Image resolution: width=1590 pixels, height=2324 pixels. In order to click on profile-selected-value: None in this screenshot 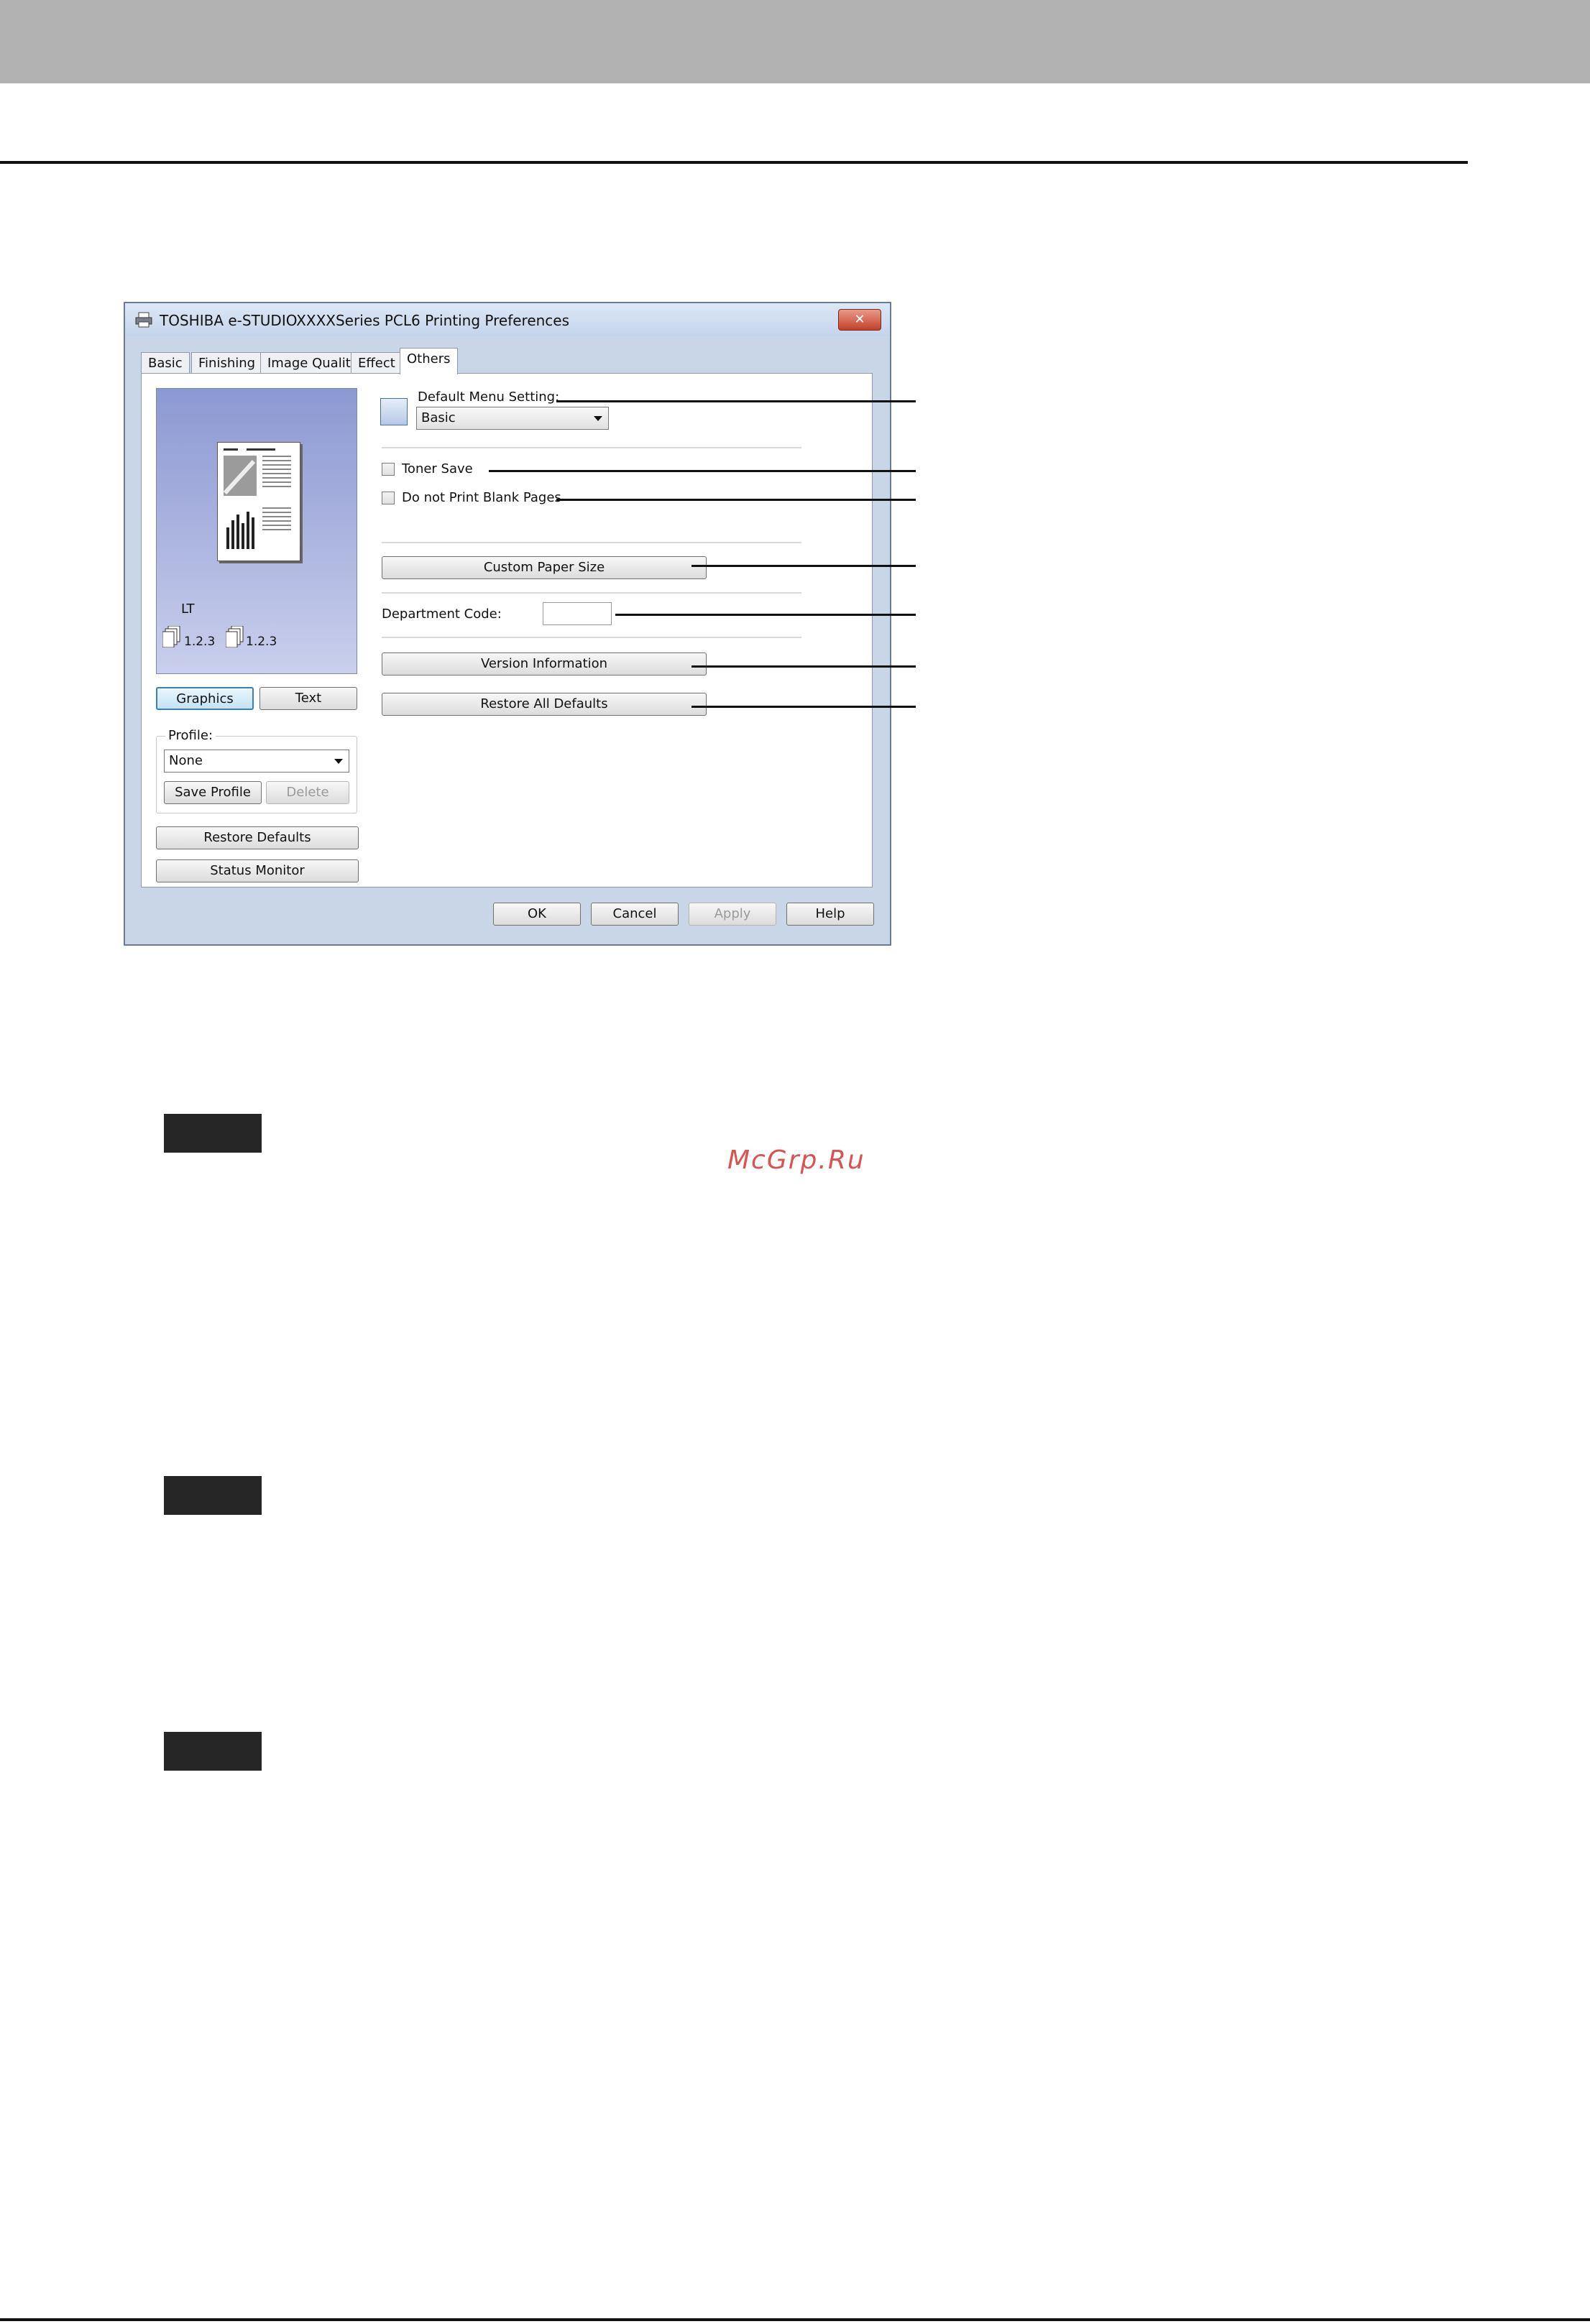, I will do `click(186, 760)`.